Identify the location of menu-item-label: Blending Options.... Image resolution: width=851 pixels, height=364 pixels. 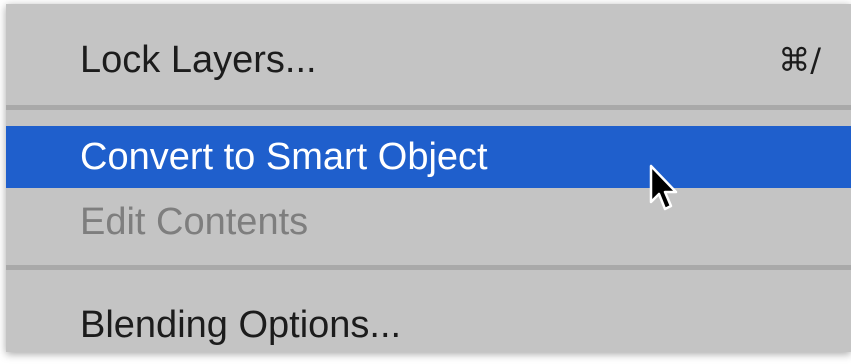
(241, 325).